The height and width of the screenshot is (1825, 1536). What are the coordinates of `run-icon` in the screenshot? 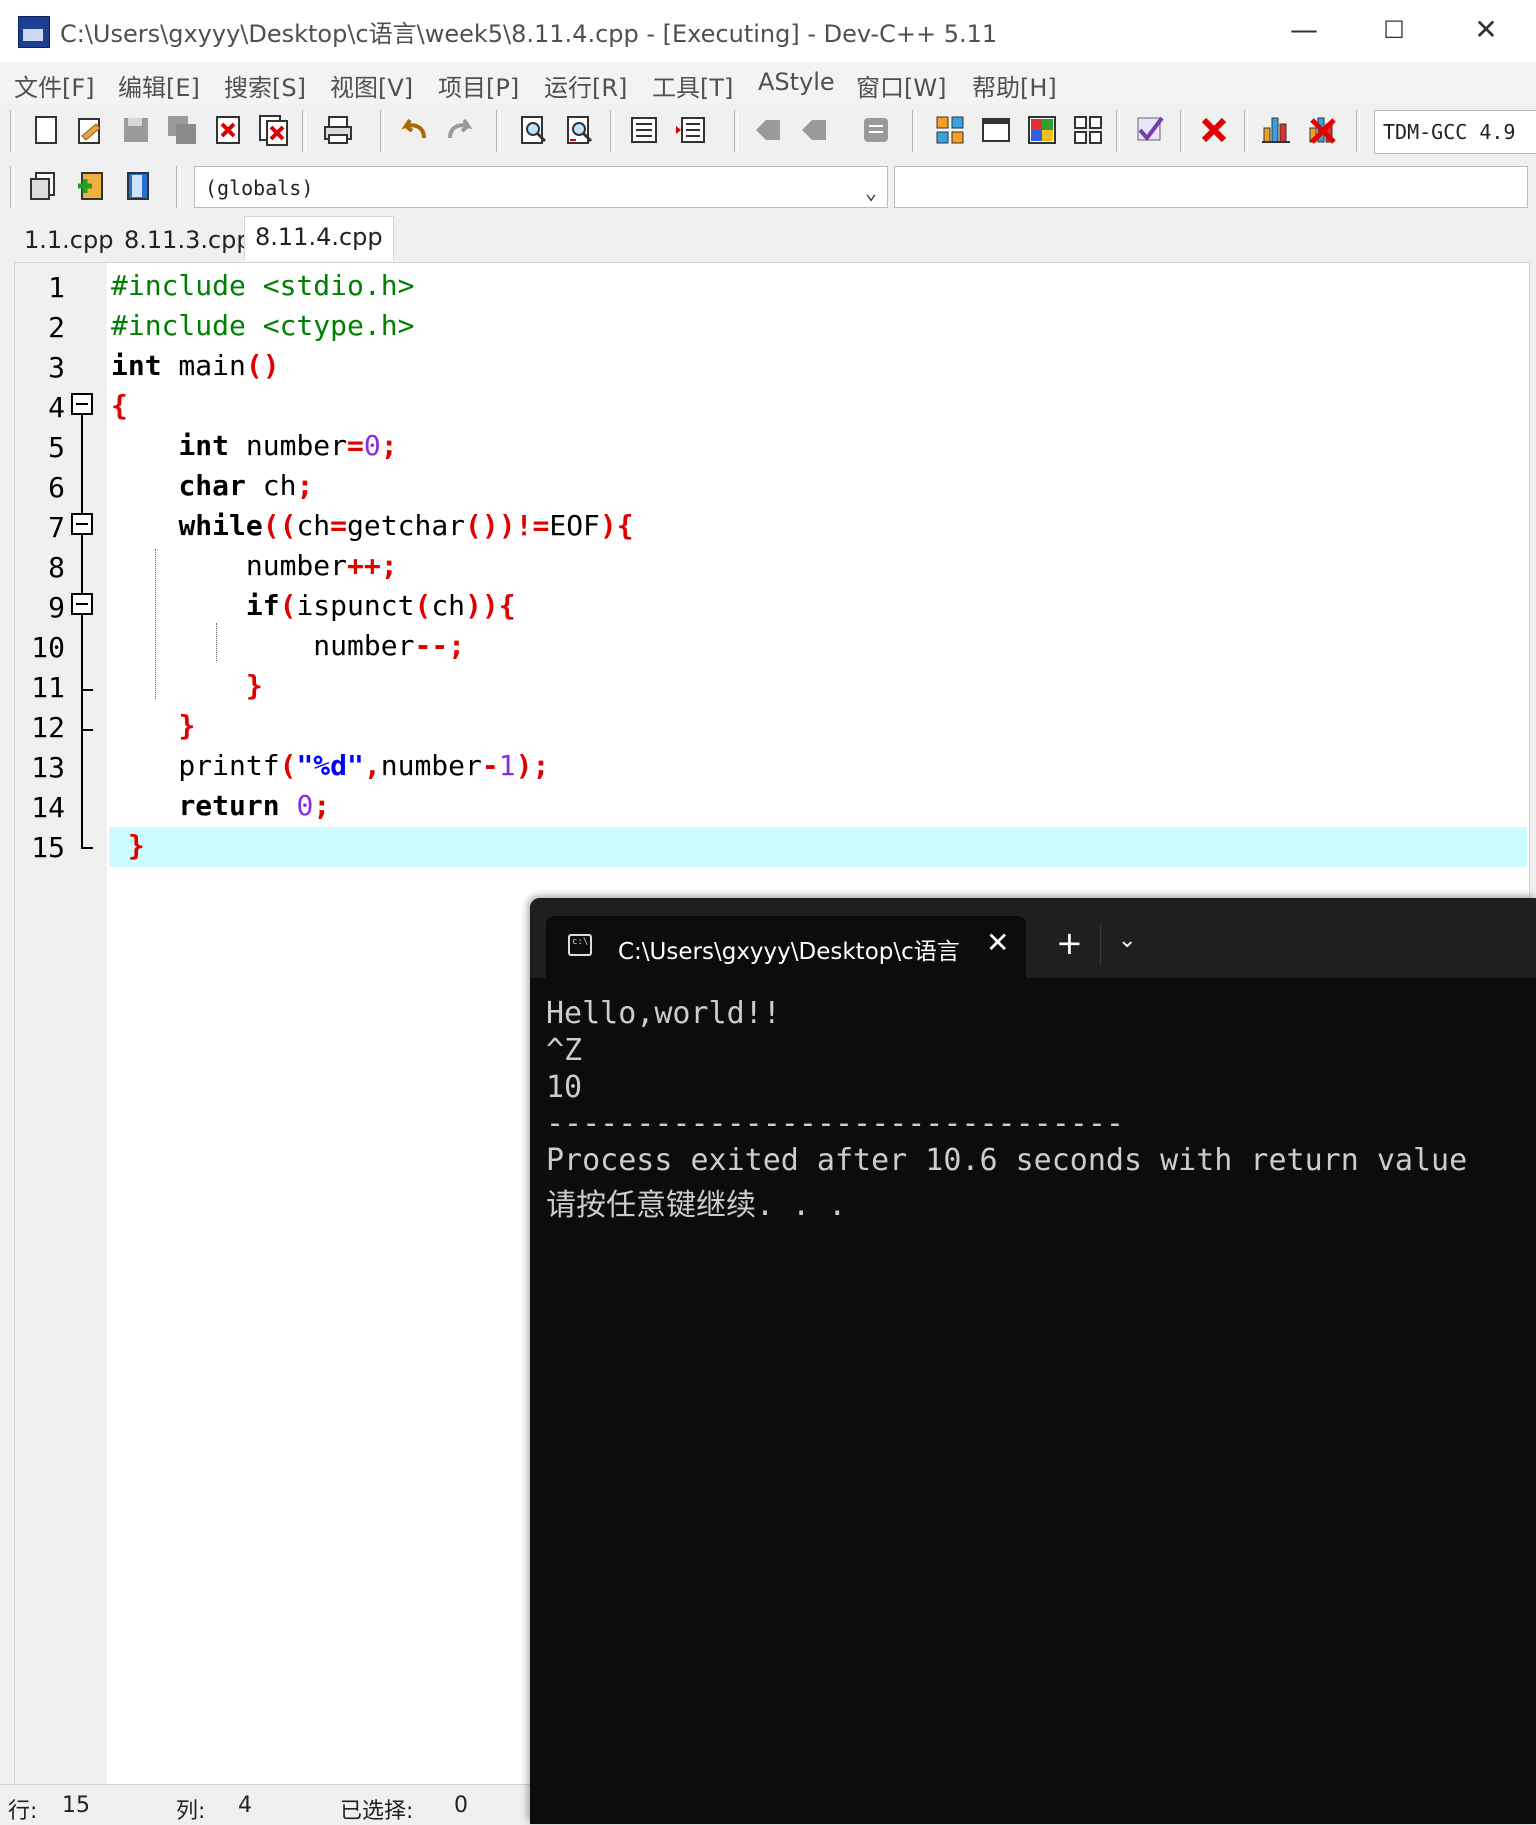 It's located at (996, 130).